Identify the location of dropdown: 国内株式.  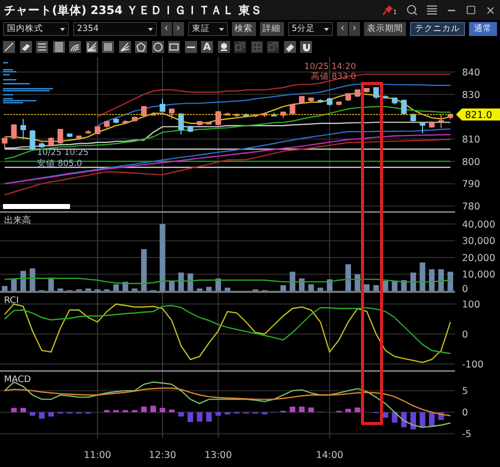
(36, 29).